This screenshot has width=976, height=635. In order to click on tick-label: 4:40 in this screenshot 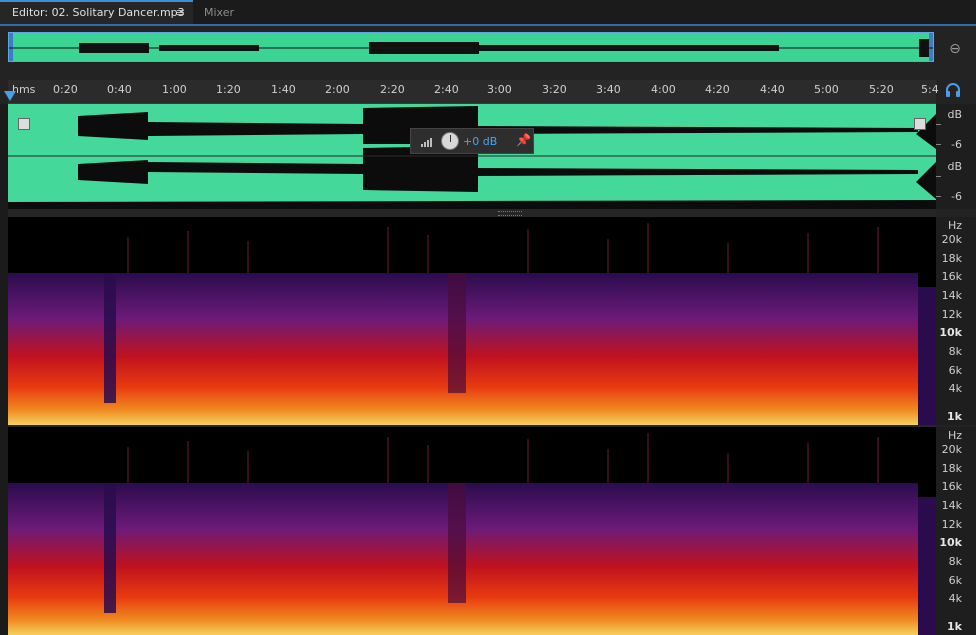, I will do `click(772, 89)`.